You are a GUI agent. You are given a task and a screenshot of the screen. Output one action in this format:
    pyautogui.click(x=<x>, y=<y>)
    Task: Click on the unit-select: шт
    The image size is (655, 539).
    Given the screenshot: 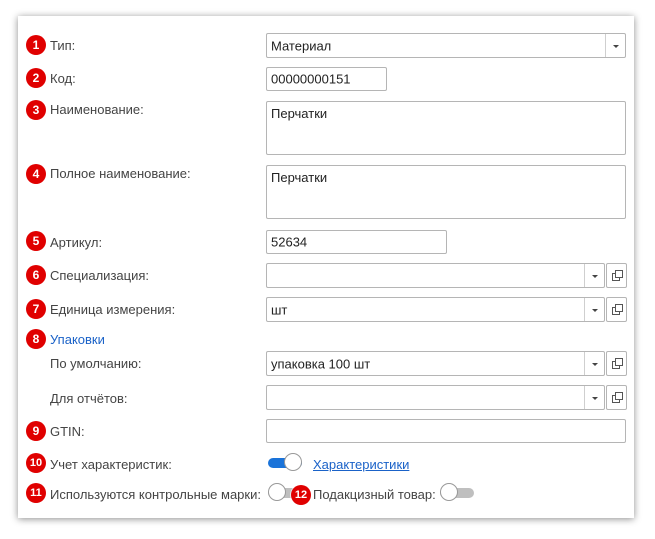 What is the action you would take?
    pyautogui.click(x=435, y=309)
    